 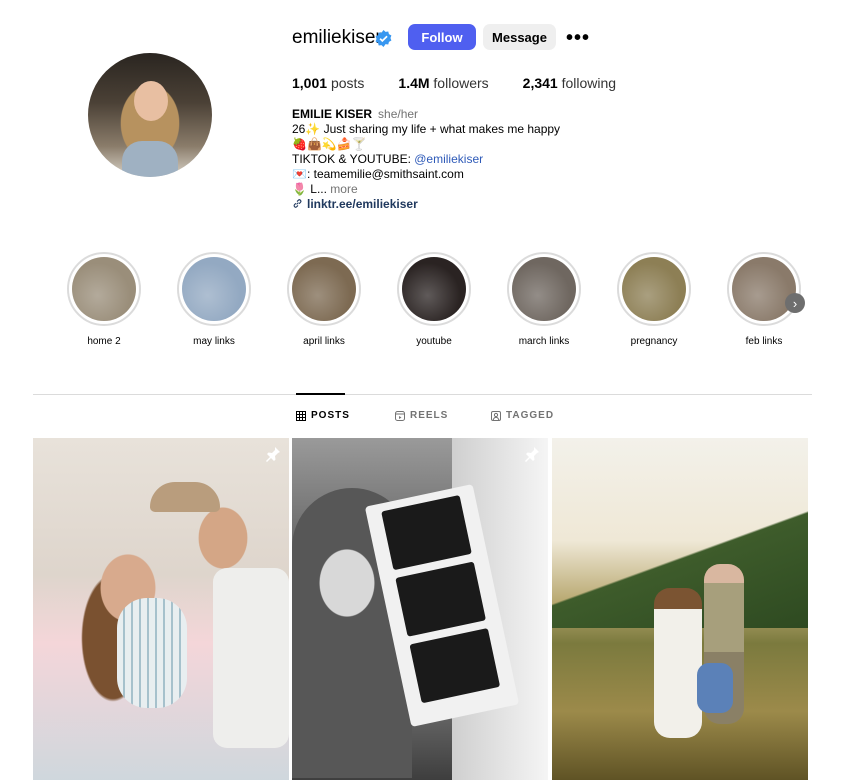 I want to click on bio-line-4: 💌: teamemilie@smithsaint.com, so click(x=378, y=174).